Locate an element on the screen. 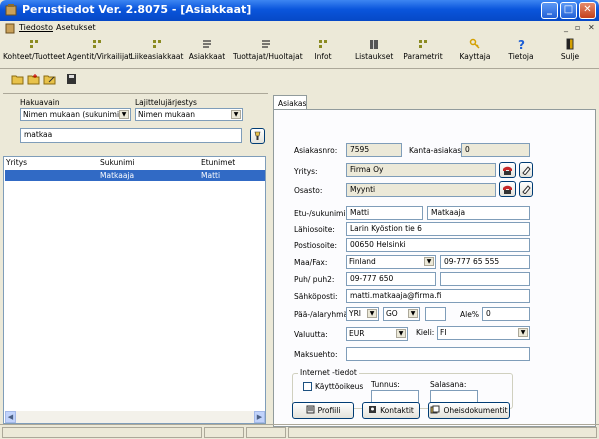 This screenshot has height=439, width=599. toolbar-label: Tietoja is located at coordinates (521, 56).